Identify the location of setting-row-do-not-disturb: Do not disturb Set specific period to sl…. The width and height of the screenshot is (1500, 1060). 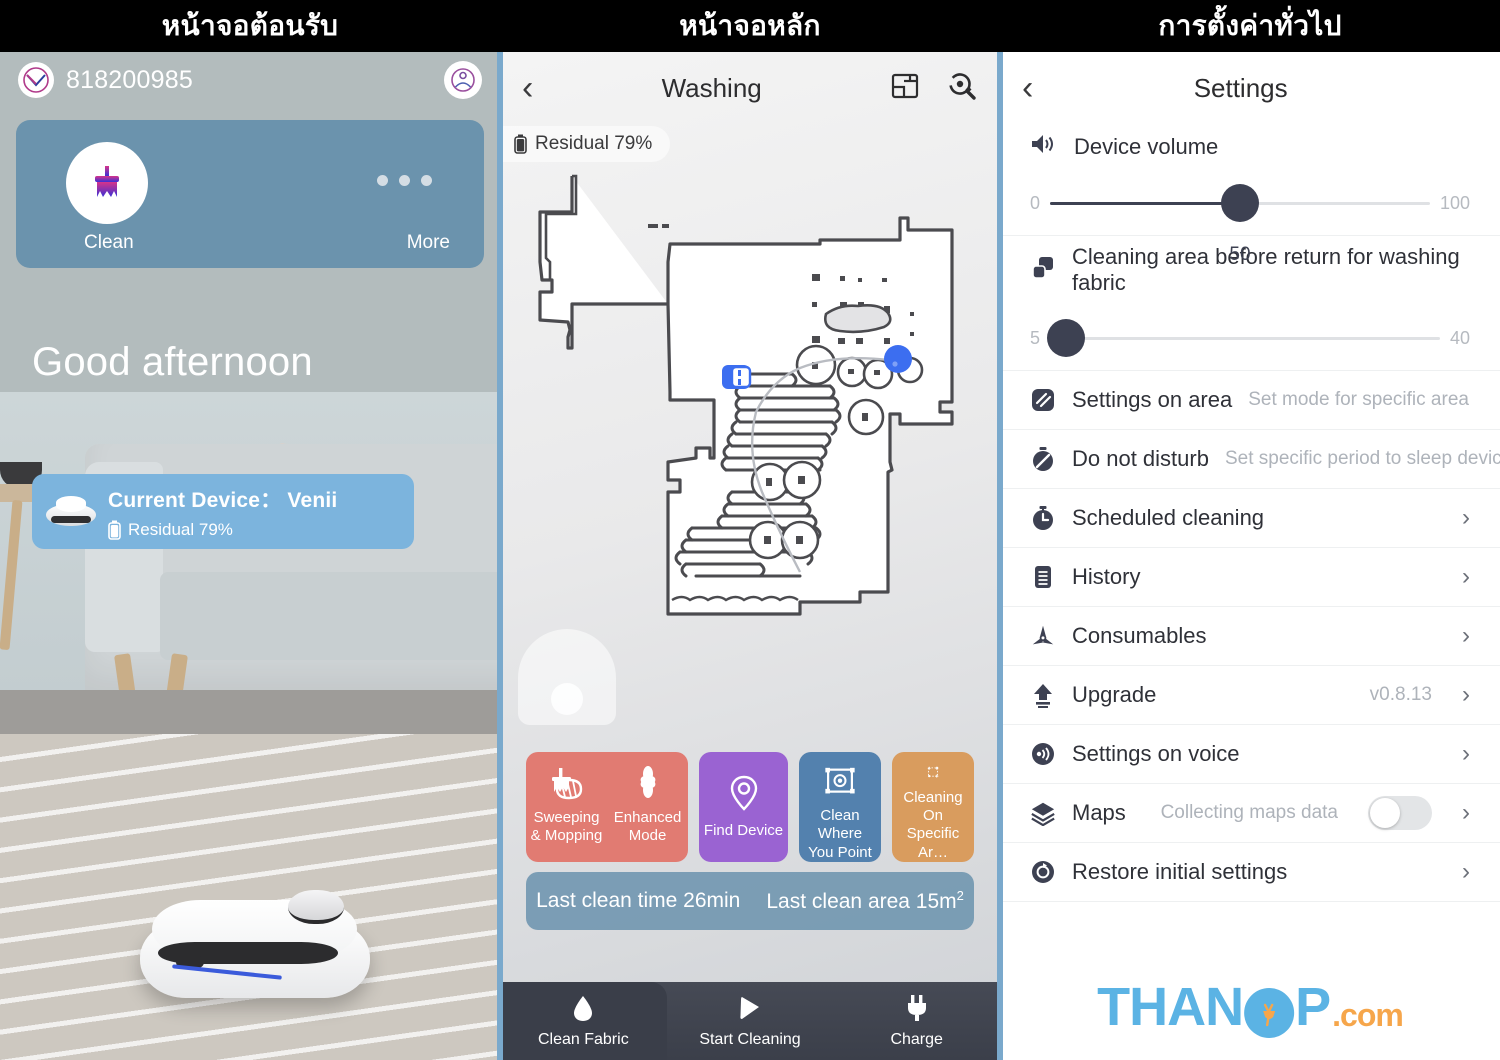
(1250, 459).